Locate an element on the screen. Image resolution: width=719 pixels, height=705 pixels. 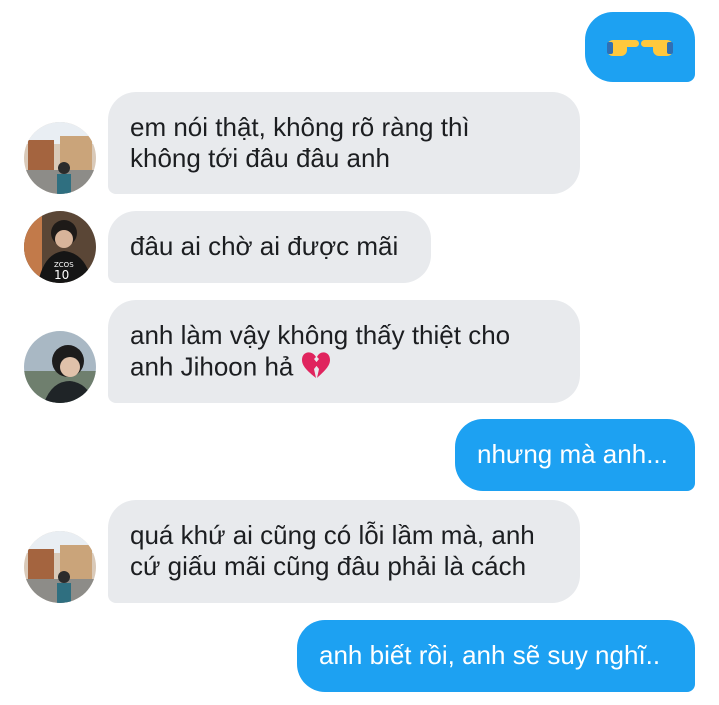
message-text: anh biết rồi, anh sẽ suy nghĩ.. is located at coordinates (490, 655).